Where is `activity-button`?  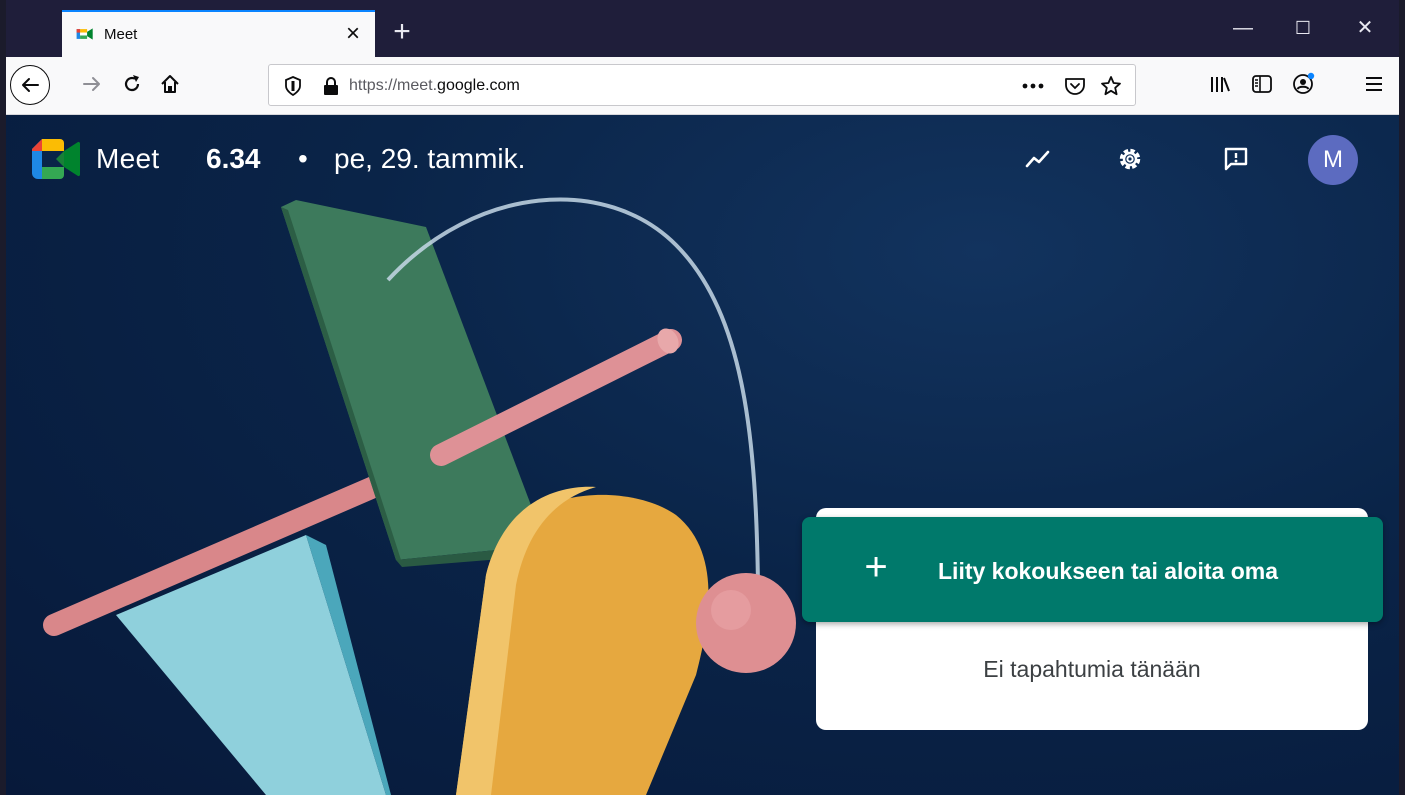
activity-button is located at coordinates (1038, 159).